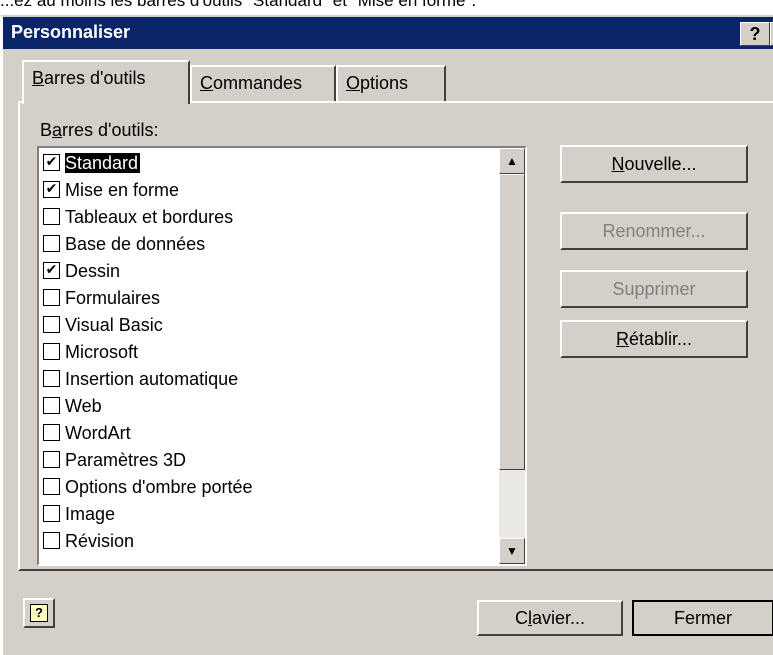  I want to click on help-icon: ?, so click(39, 613).